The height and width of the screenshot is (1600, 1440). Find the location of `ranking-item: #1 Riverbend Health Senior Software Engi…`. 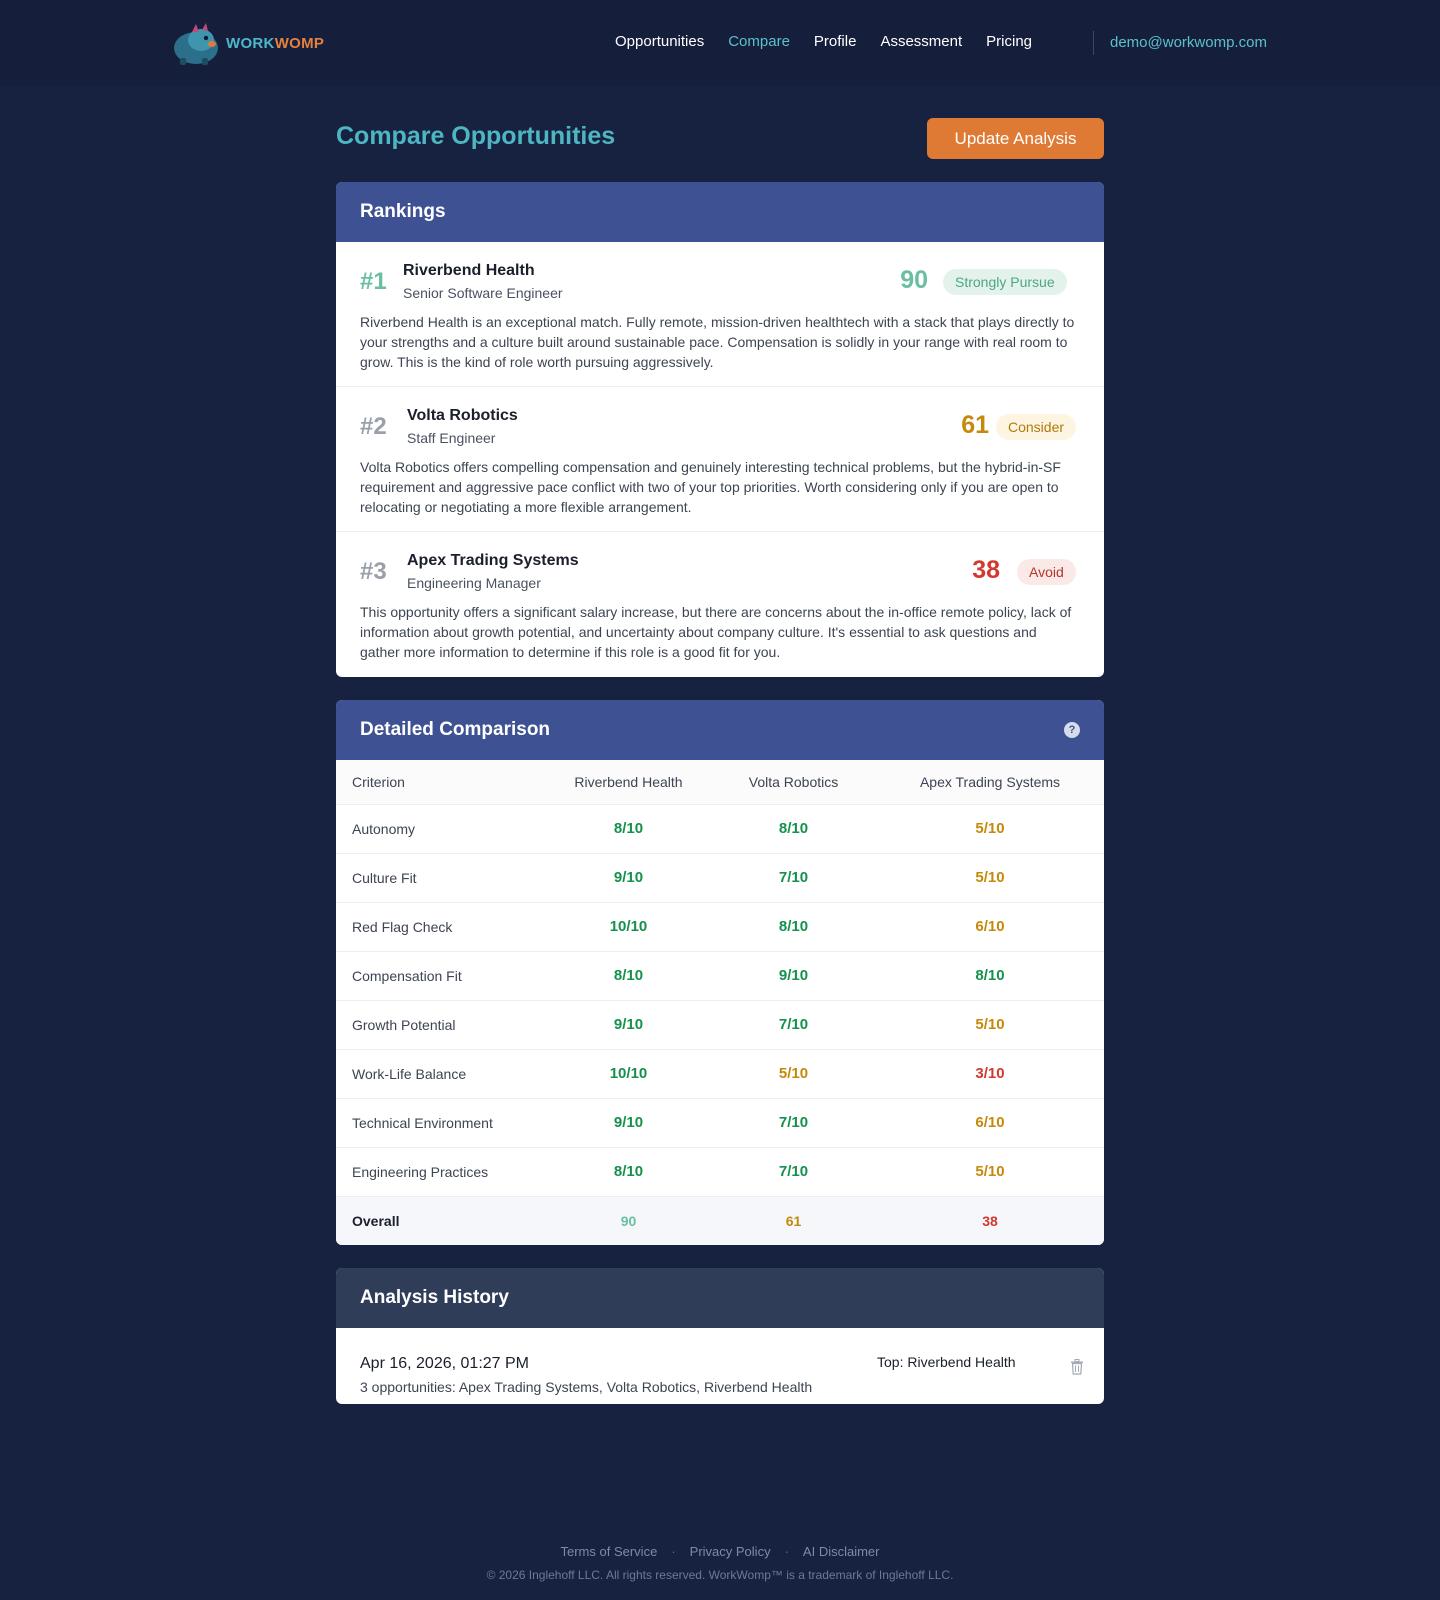

ranking-item: #1 Riverbend Health Senior Software Engi… is located at coordinates (720, 314).